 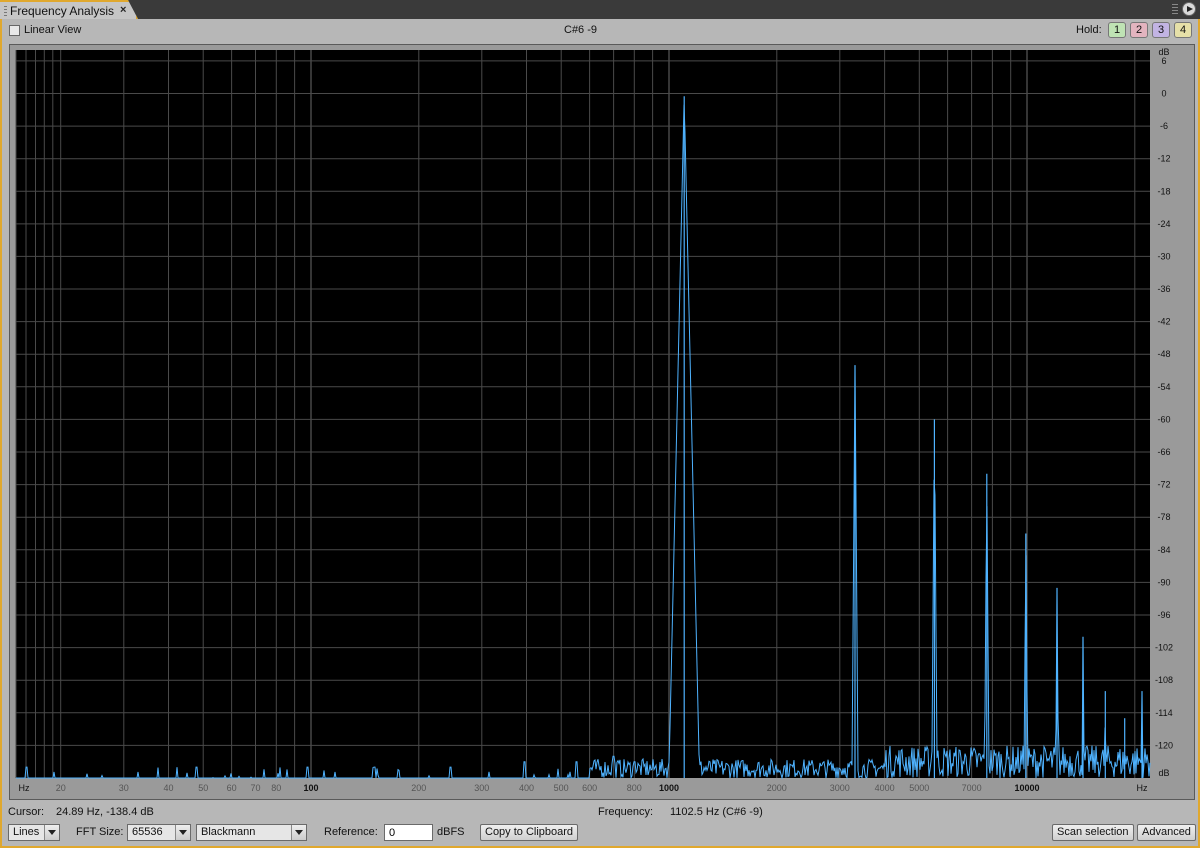 I want to click on x-tick-label: 1000, so click(x=669, y=788).